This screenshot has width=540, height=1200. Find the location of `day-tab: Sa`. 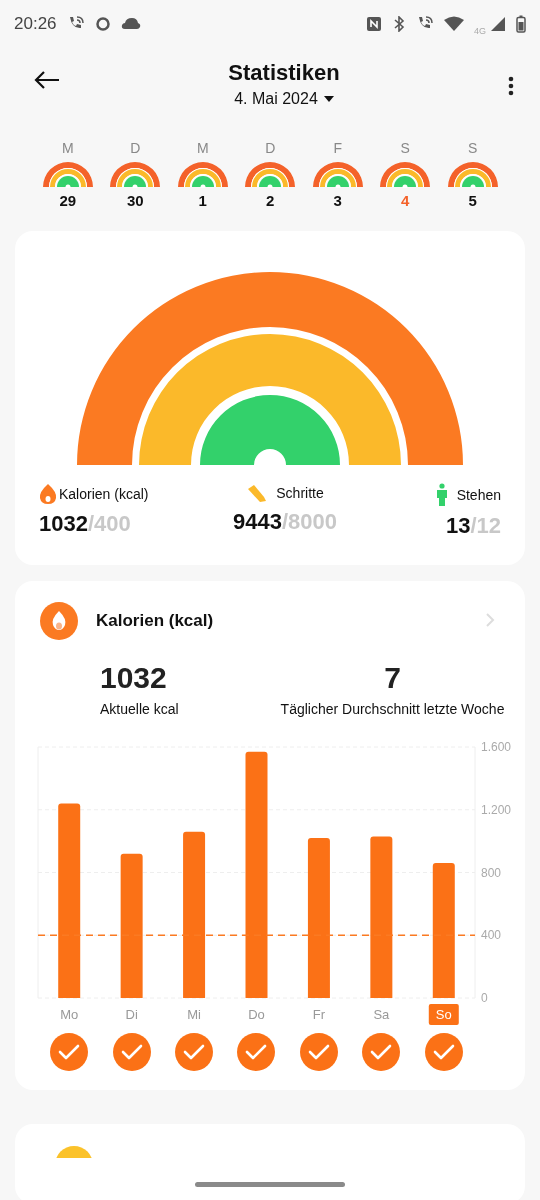

day-tab: Sa is located at coordinates (381, 1014).